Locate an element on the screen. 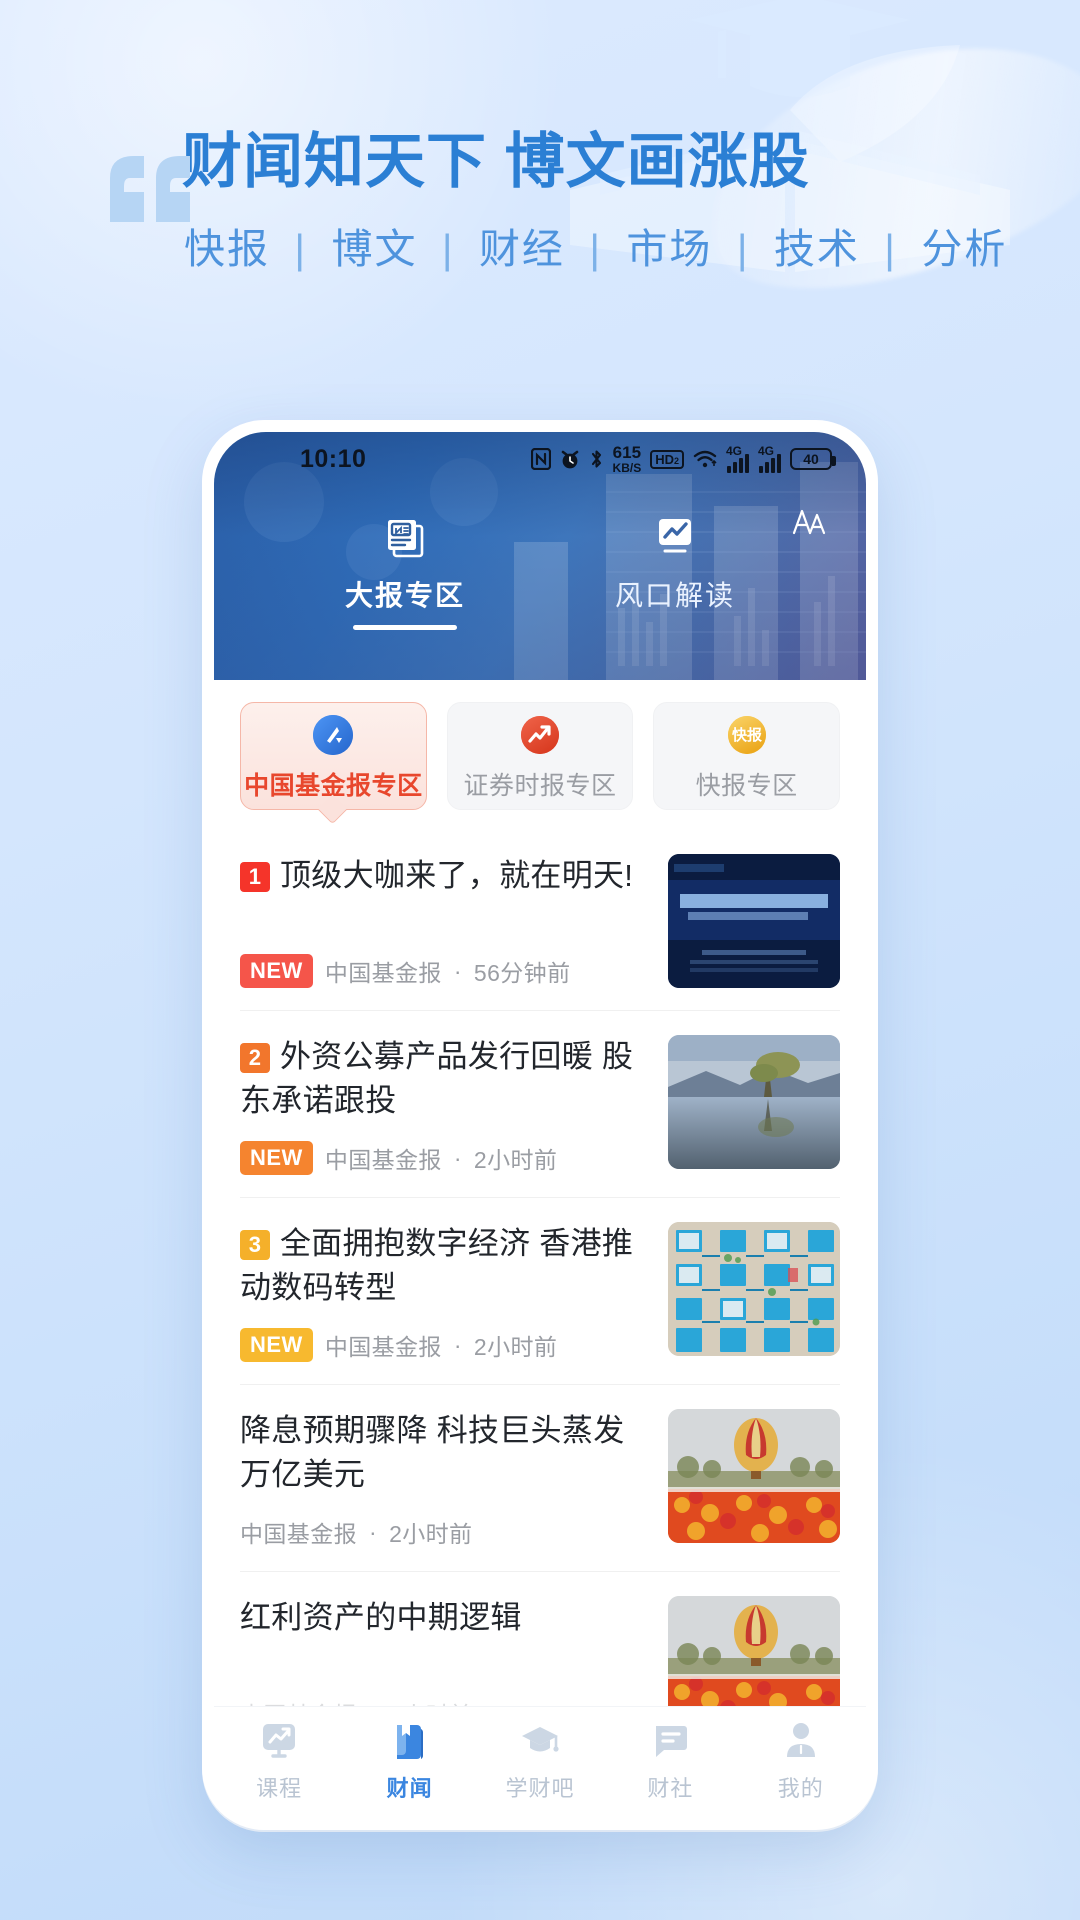 The image size is (1080, 1920). nav-label: 财社 is located at coordinates (670, 1788).